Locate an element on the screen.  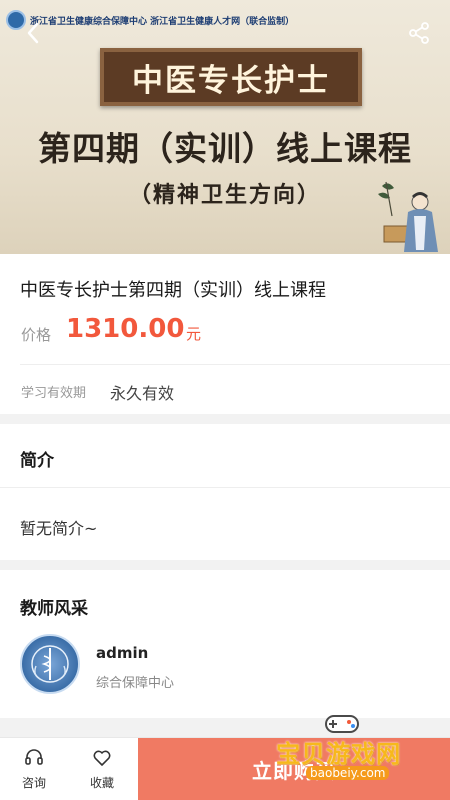
banner-title-board: 中医专长护士 is located at coordinates (231, 77).